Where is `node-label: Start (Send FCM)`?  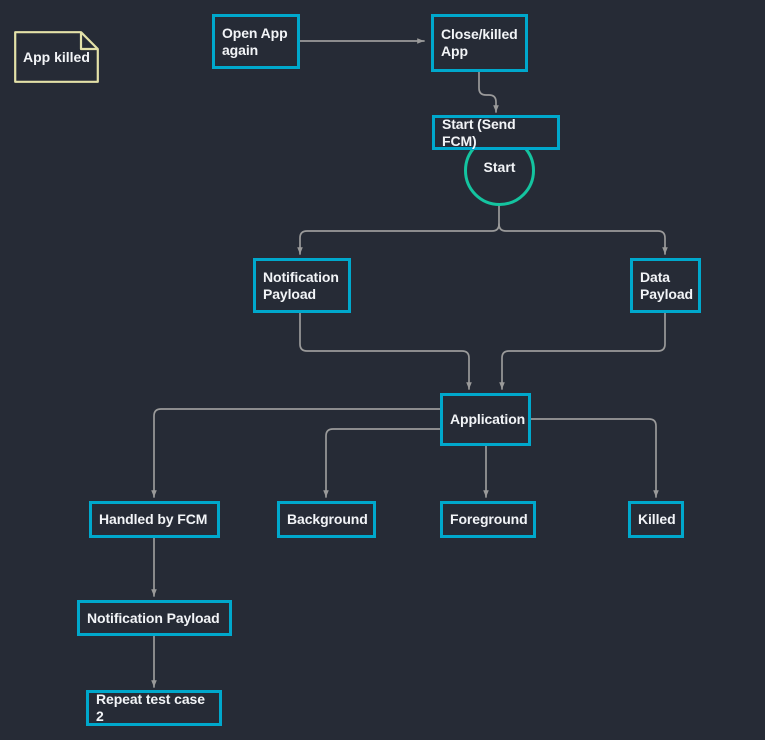 node-label: Start (Send FCM) is located at coordinates (479, 132).